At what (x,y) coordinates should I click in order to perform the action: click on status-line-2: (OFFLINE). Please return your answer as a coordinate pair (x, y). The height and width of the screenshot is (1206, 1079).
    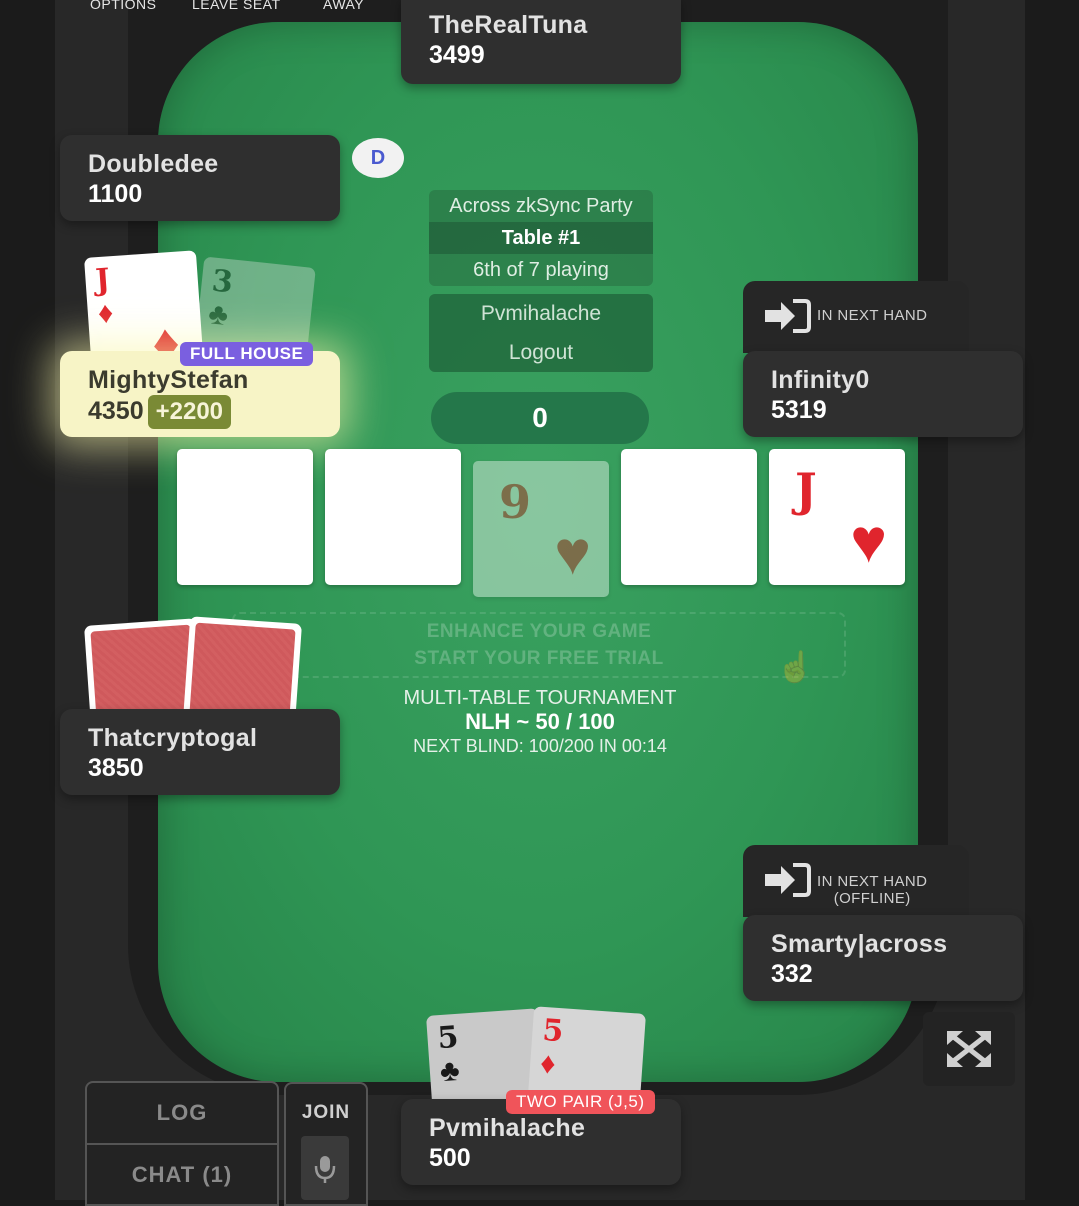
    Looking at the image, I should click on (872, 898).